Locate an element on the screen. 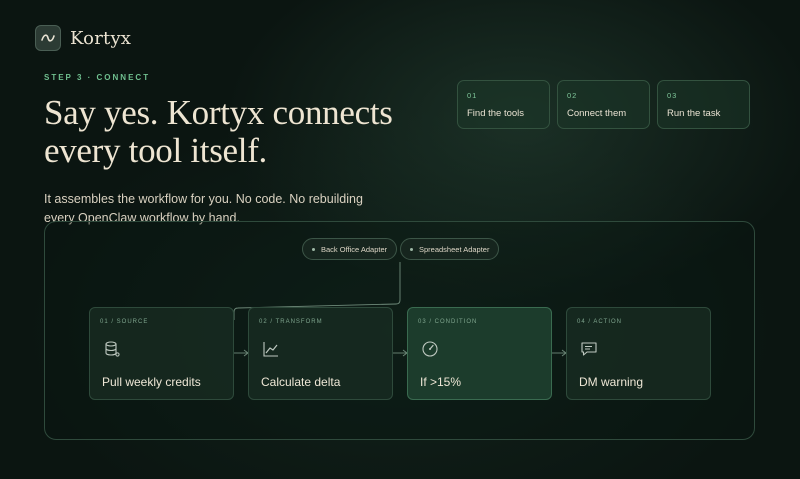  node-title: If >15% is located at coordinates (441, 382).